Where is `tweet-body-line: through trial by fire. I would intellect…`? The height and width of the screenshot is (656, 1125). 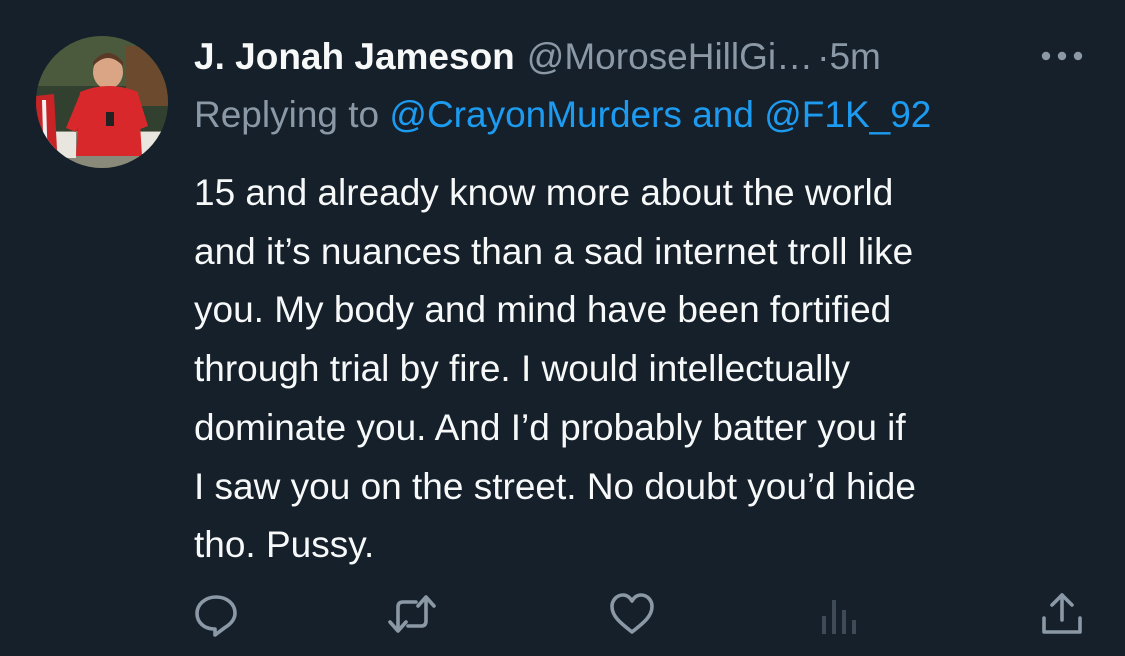
tweet-body-line: through trial by fire. I would intellect… is located at coordinates (522, 369).